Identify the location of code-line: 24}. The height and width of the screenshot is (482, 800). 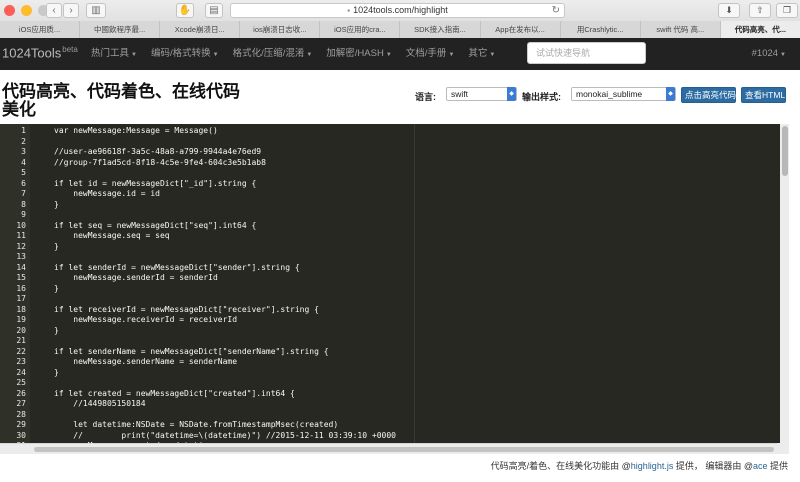
(394, 373).